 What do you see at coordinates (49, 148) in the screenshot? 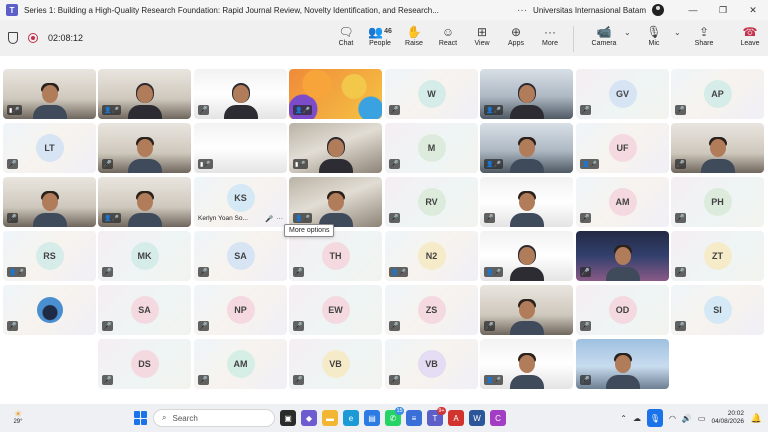
I see `participant-tile: LT 🎤` at bounding box center [49, 148].